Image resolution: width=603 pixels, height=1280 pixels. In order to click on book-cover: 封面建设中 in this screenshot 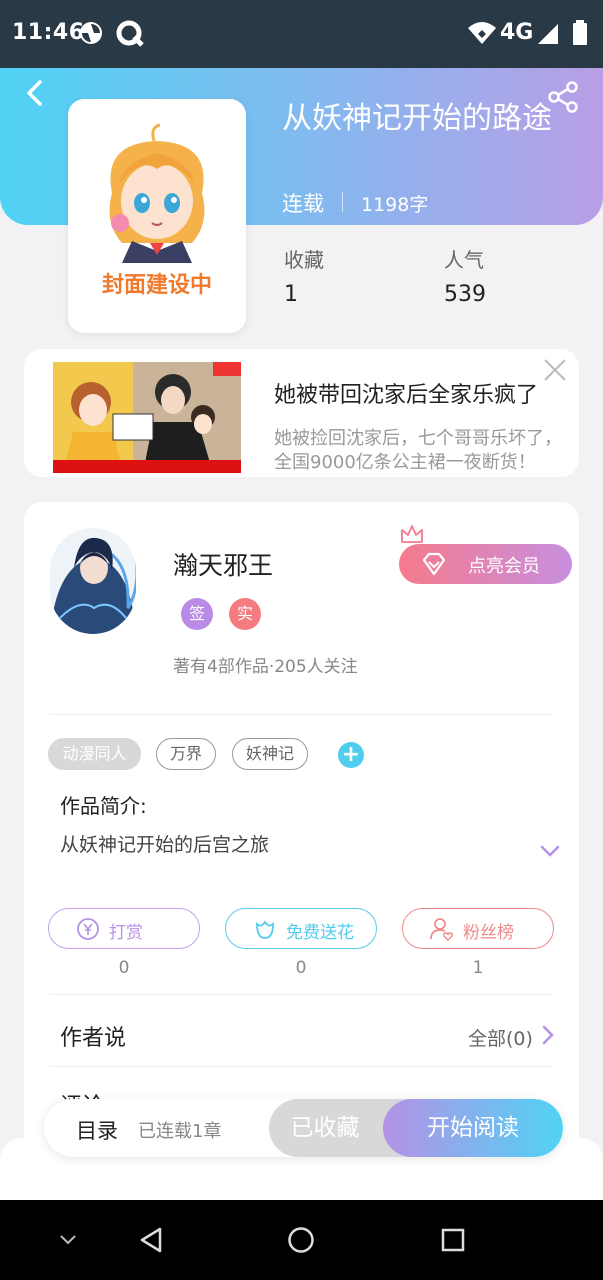, I will do `click(157, 216)`.